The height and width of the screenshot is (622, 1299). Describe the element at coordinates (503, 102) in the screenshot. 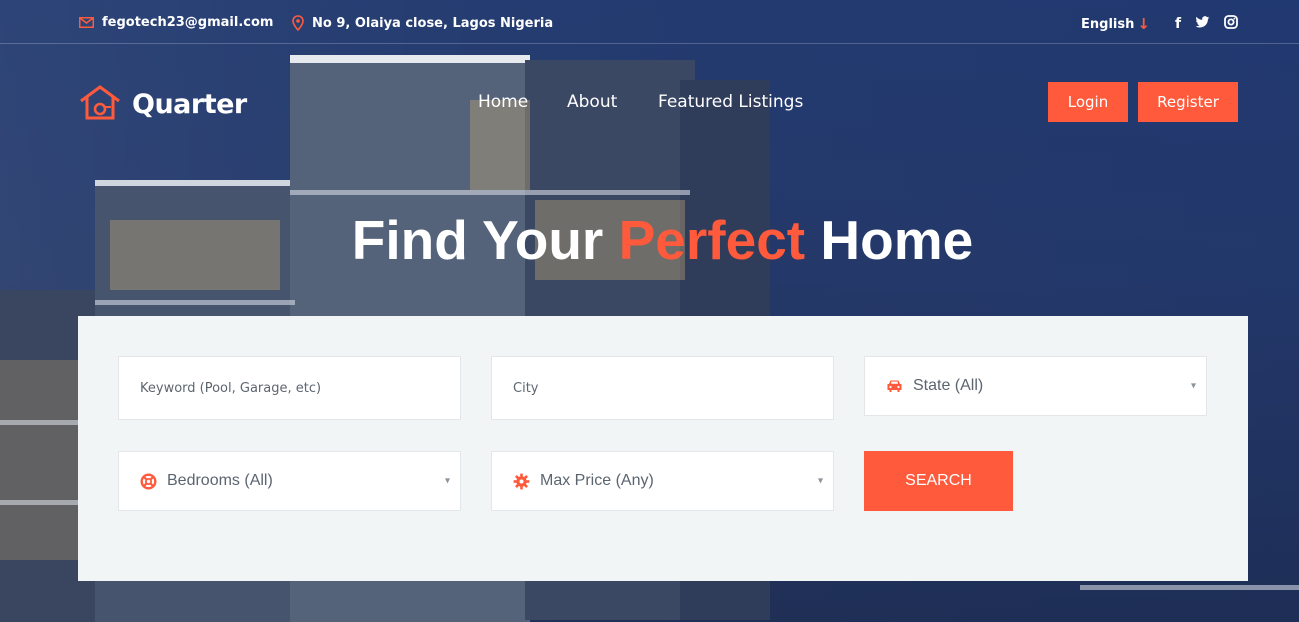

I see `nav-home: Home` at that location.